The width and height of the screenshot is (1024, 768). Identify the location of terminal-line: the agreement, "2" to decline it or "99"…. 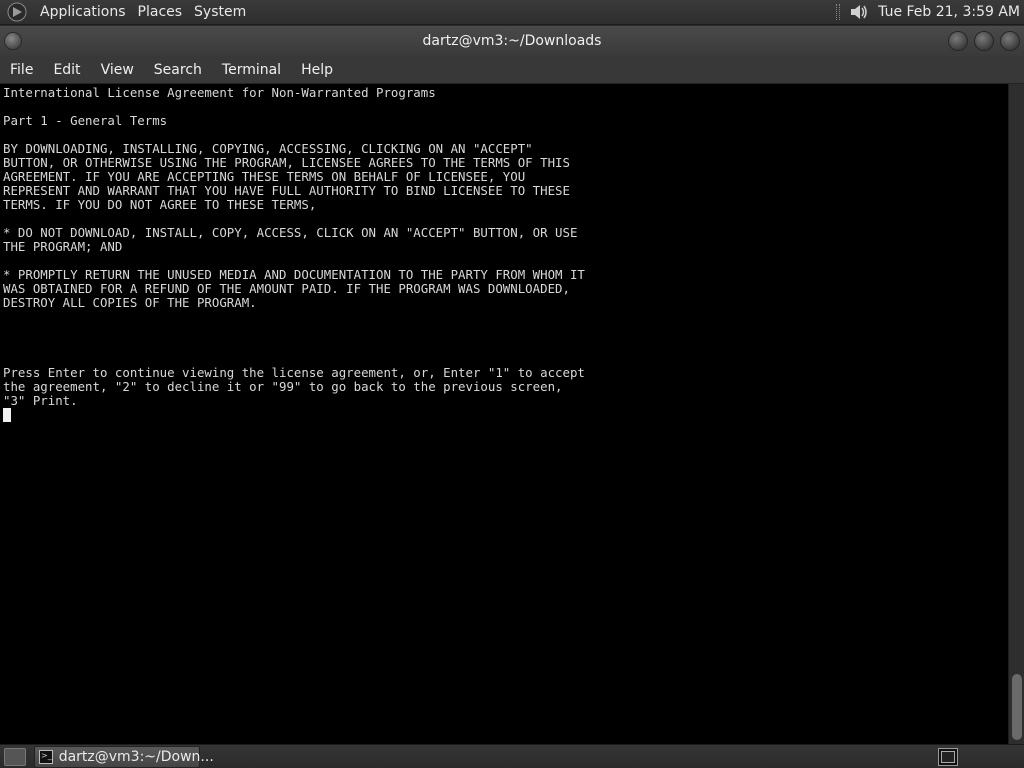
(283, 386).